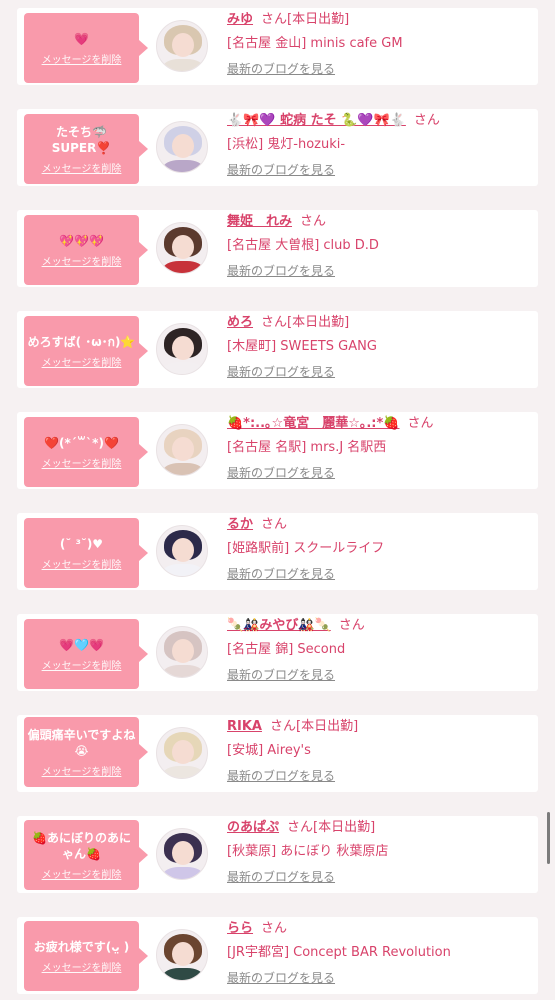  What do you see at coordinates (548, 838) in the screenshot?
I see `scrollbar` at bounding box center [548, 838].